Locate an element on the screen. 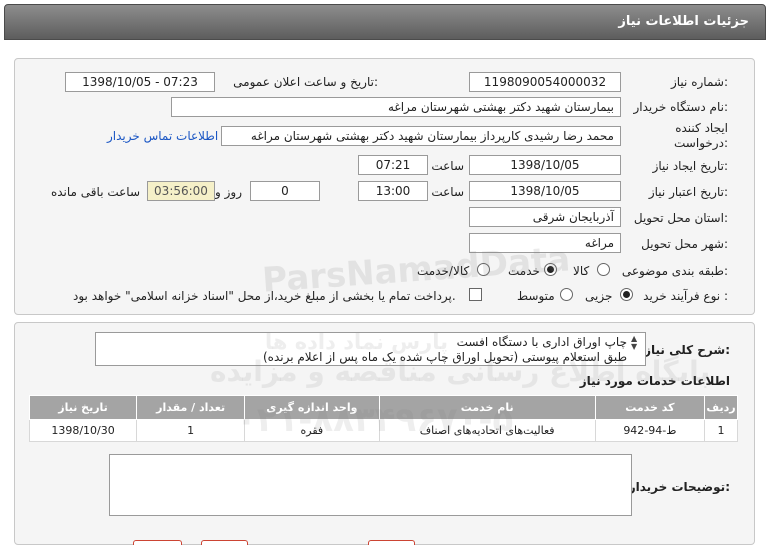 The height and width of the screenshot is (545, 770). col-unit-header: واحد اندازه گیری is located at coordinates (312, 407).